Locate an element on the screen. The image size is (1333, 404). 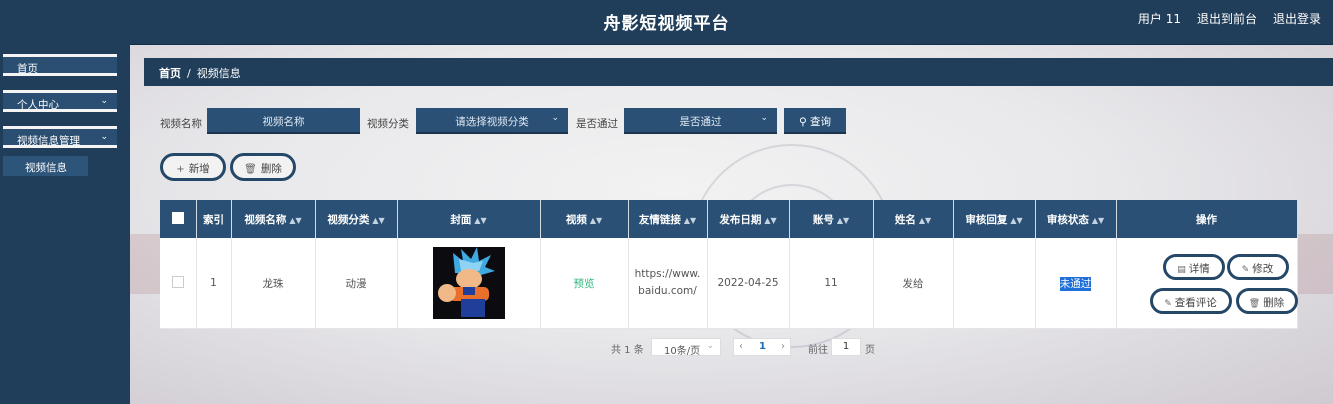
pass-status-placeholder: 是否通过 is located at coordinates (700, 122).